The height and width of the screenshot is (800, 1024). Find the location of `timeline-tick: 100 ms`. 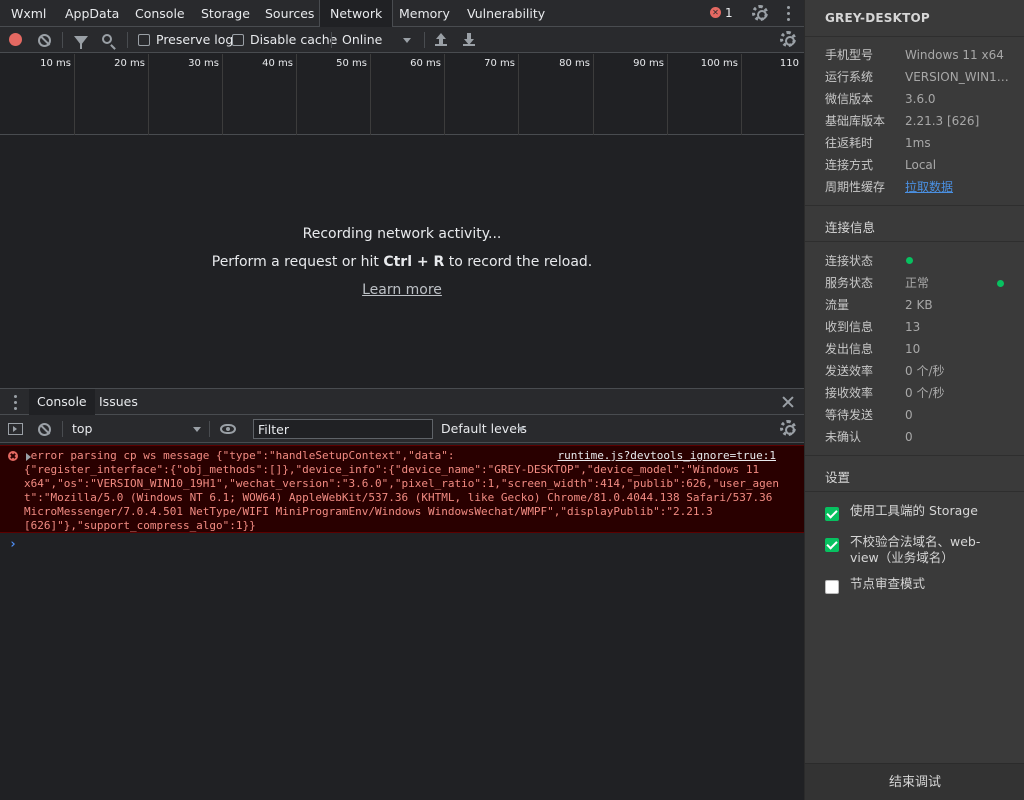

timeline-tick: 100 ms is located at coordinates (705, 94).